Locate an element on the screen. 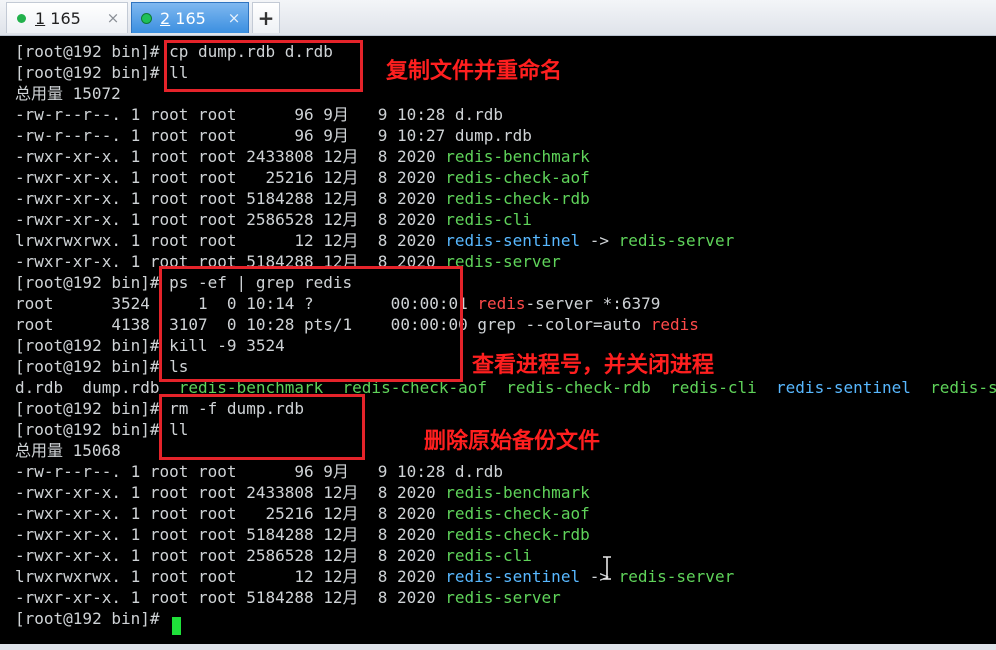 The image size is (996, 650). tab-index: 1 is located at coordinates (40, 18).